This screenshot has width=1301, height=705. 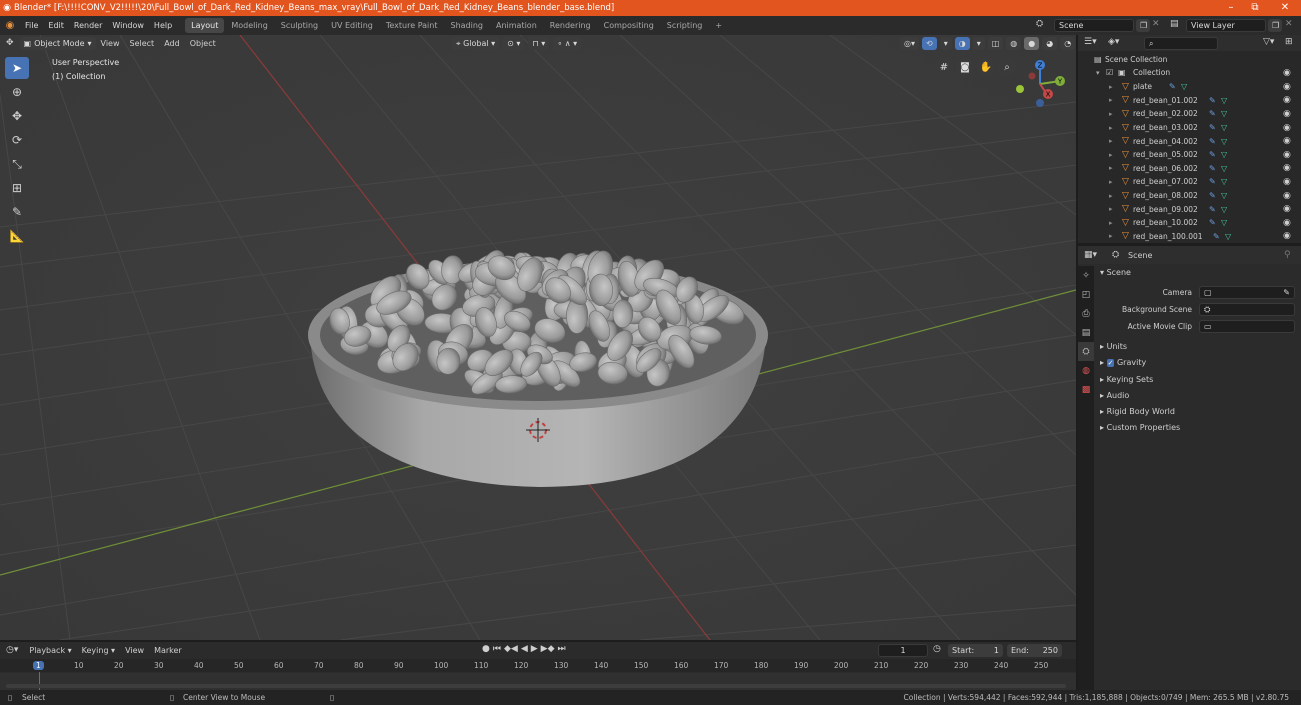 What do you see at coordinates (1289, 24) in the screenshot?
I see `delete-view-layer-icon: ✕` at bounding box center [1289, 24].